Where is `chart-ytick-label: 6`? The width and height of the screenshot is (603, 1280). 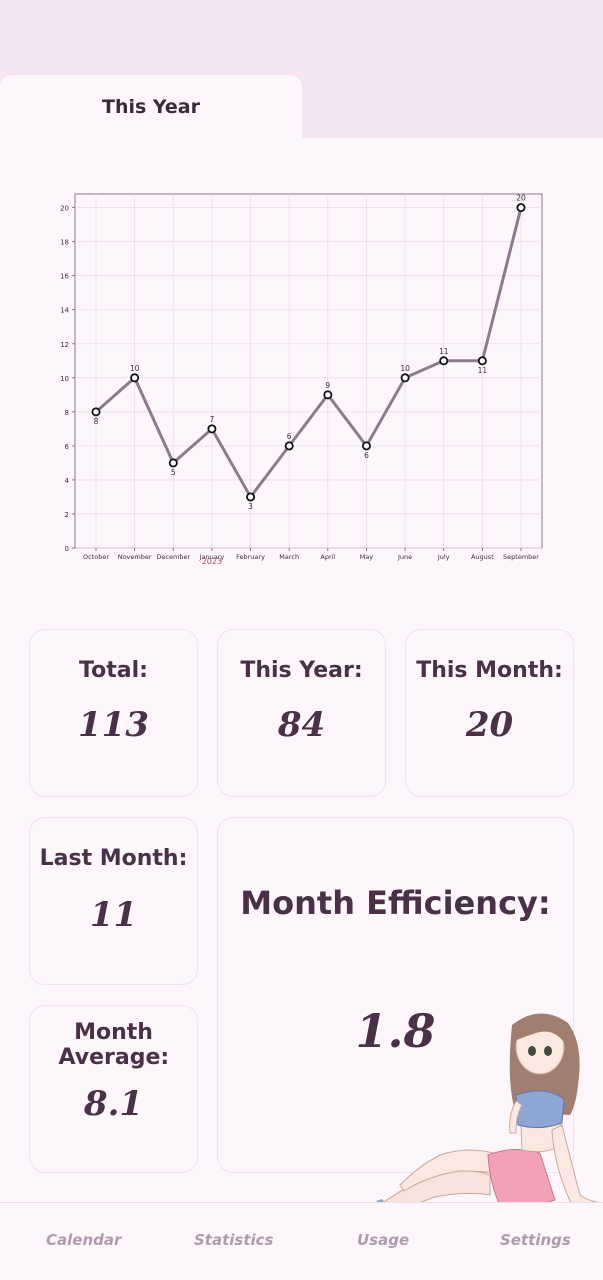 chart-ytick-label: 6 is located at coordinates (67, 447).